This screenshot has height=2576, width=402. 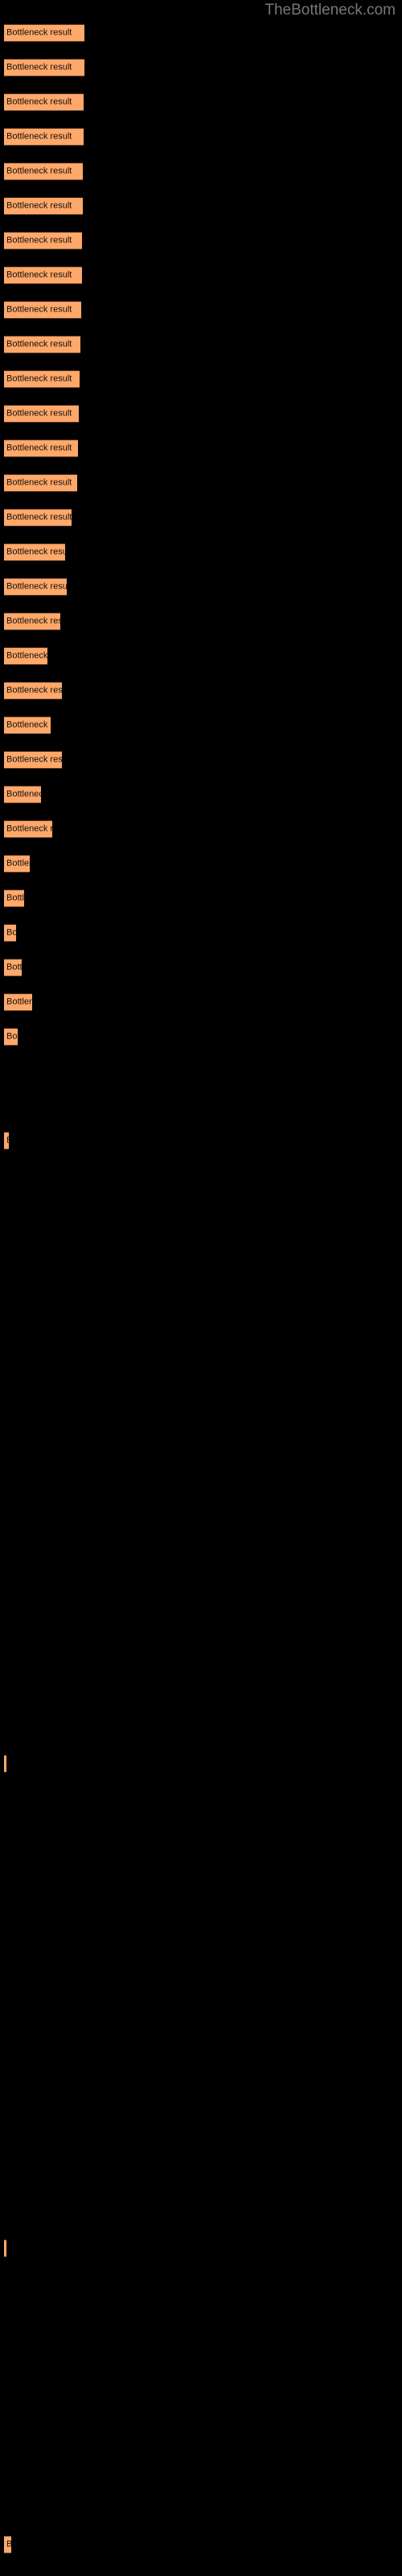 I want to click on bar-11: Bottleneck result, so click(x=42, y=379).